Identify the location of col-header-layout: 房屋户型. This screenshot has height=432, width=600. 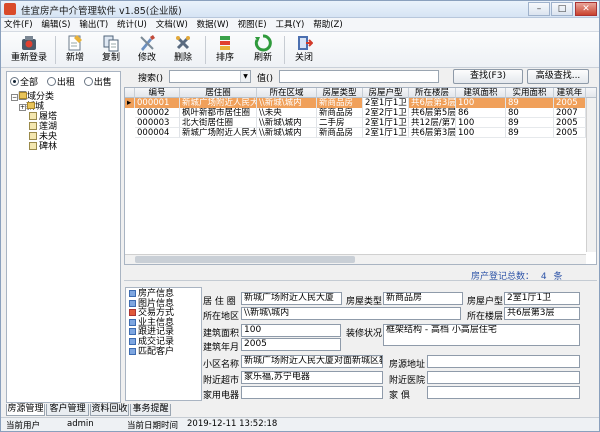
(386, 93).